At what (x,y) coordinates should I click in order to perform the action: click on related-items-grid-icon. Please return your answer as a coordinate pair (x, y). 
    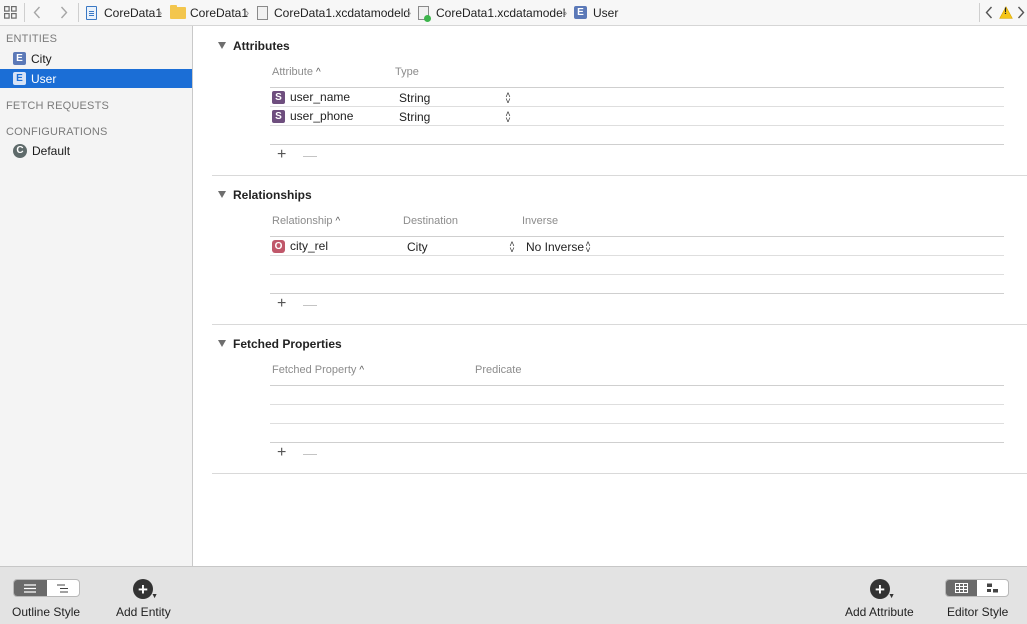
    Looking at the image, I should click on (10, 12).